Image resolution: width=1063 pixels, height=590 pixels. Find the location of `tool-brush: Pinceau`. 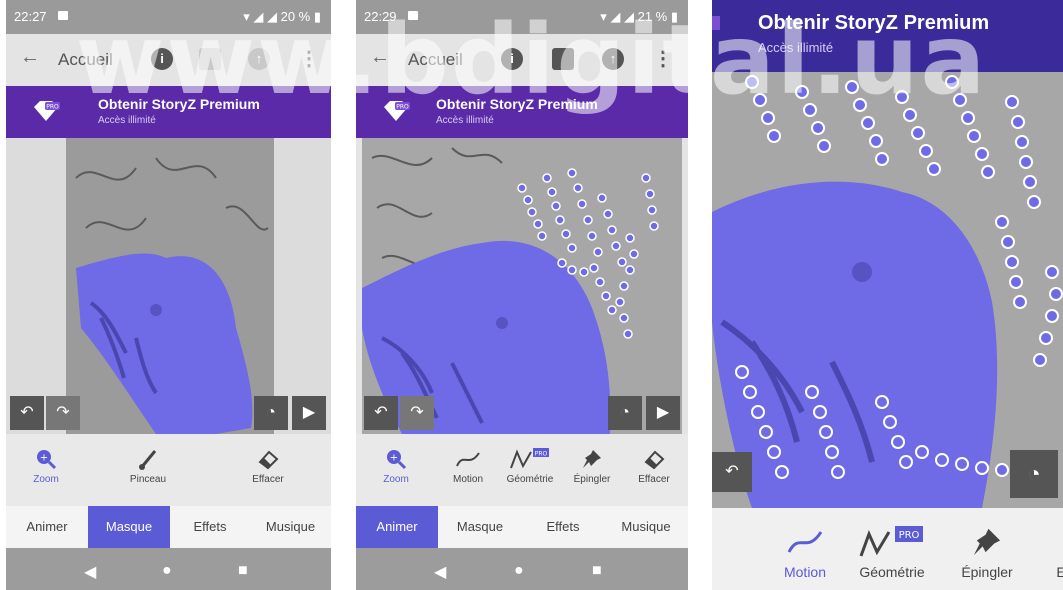

tool-brush: Pinceau is located at coordinates (148, 466).